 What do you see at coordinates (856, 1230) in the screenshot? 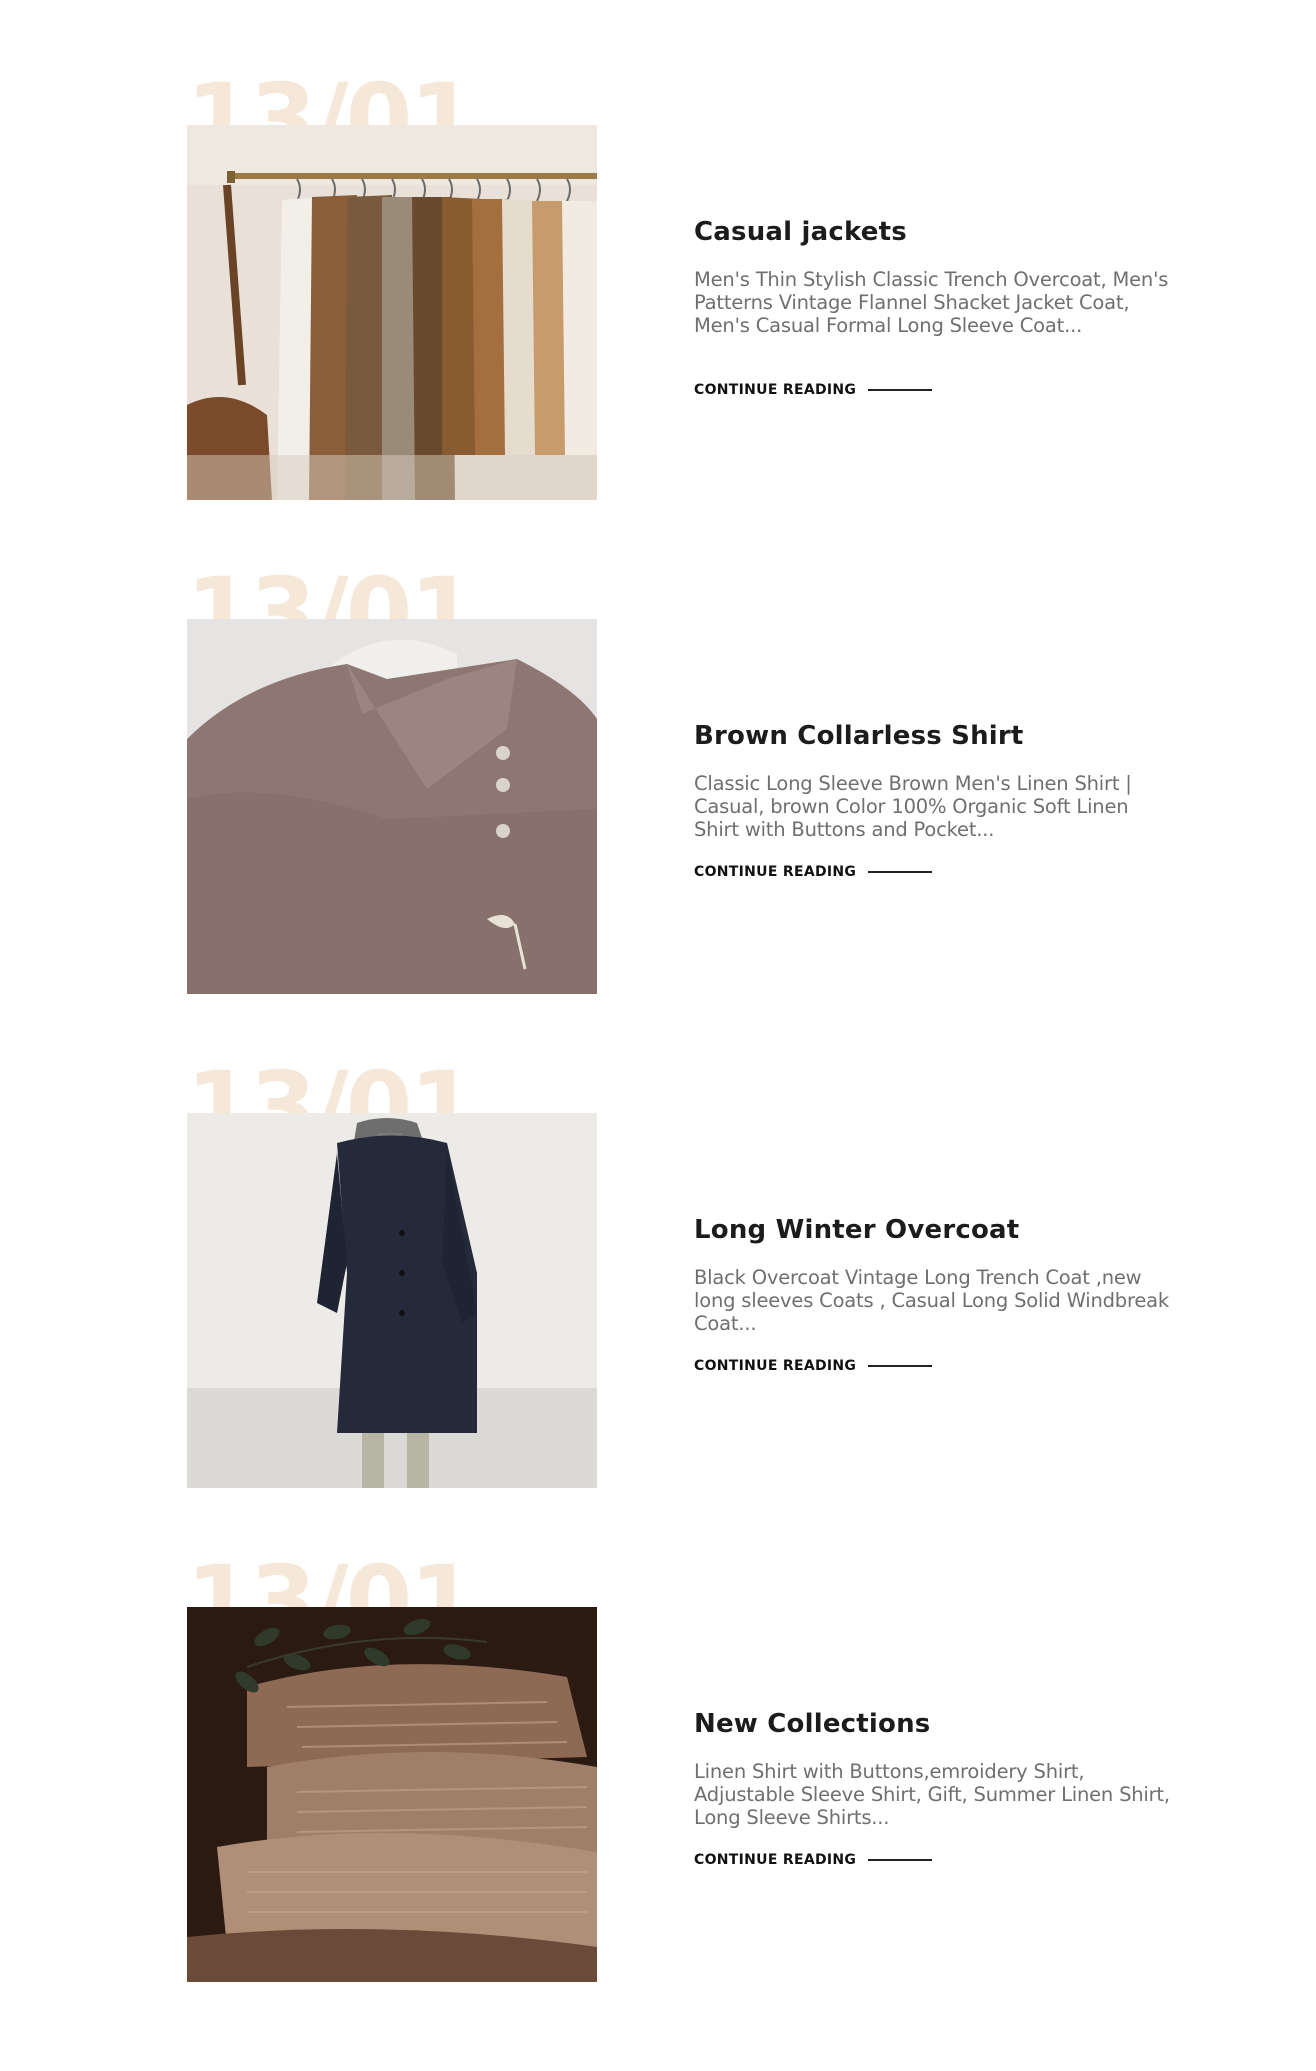
I see `post-title: Long Winter Overcoat` at bounding box center [856, 1230].